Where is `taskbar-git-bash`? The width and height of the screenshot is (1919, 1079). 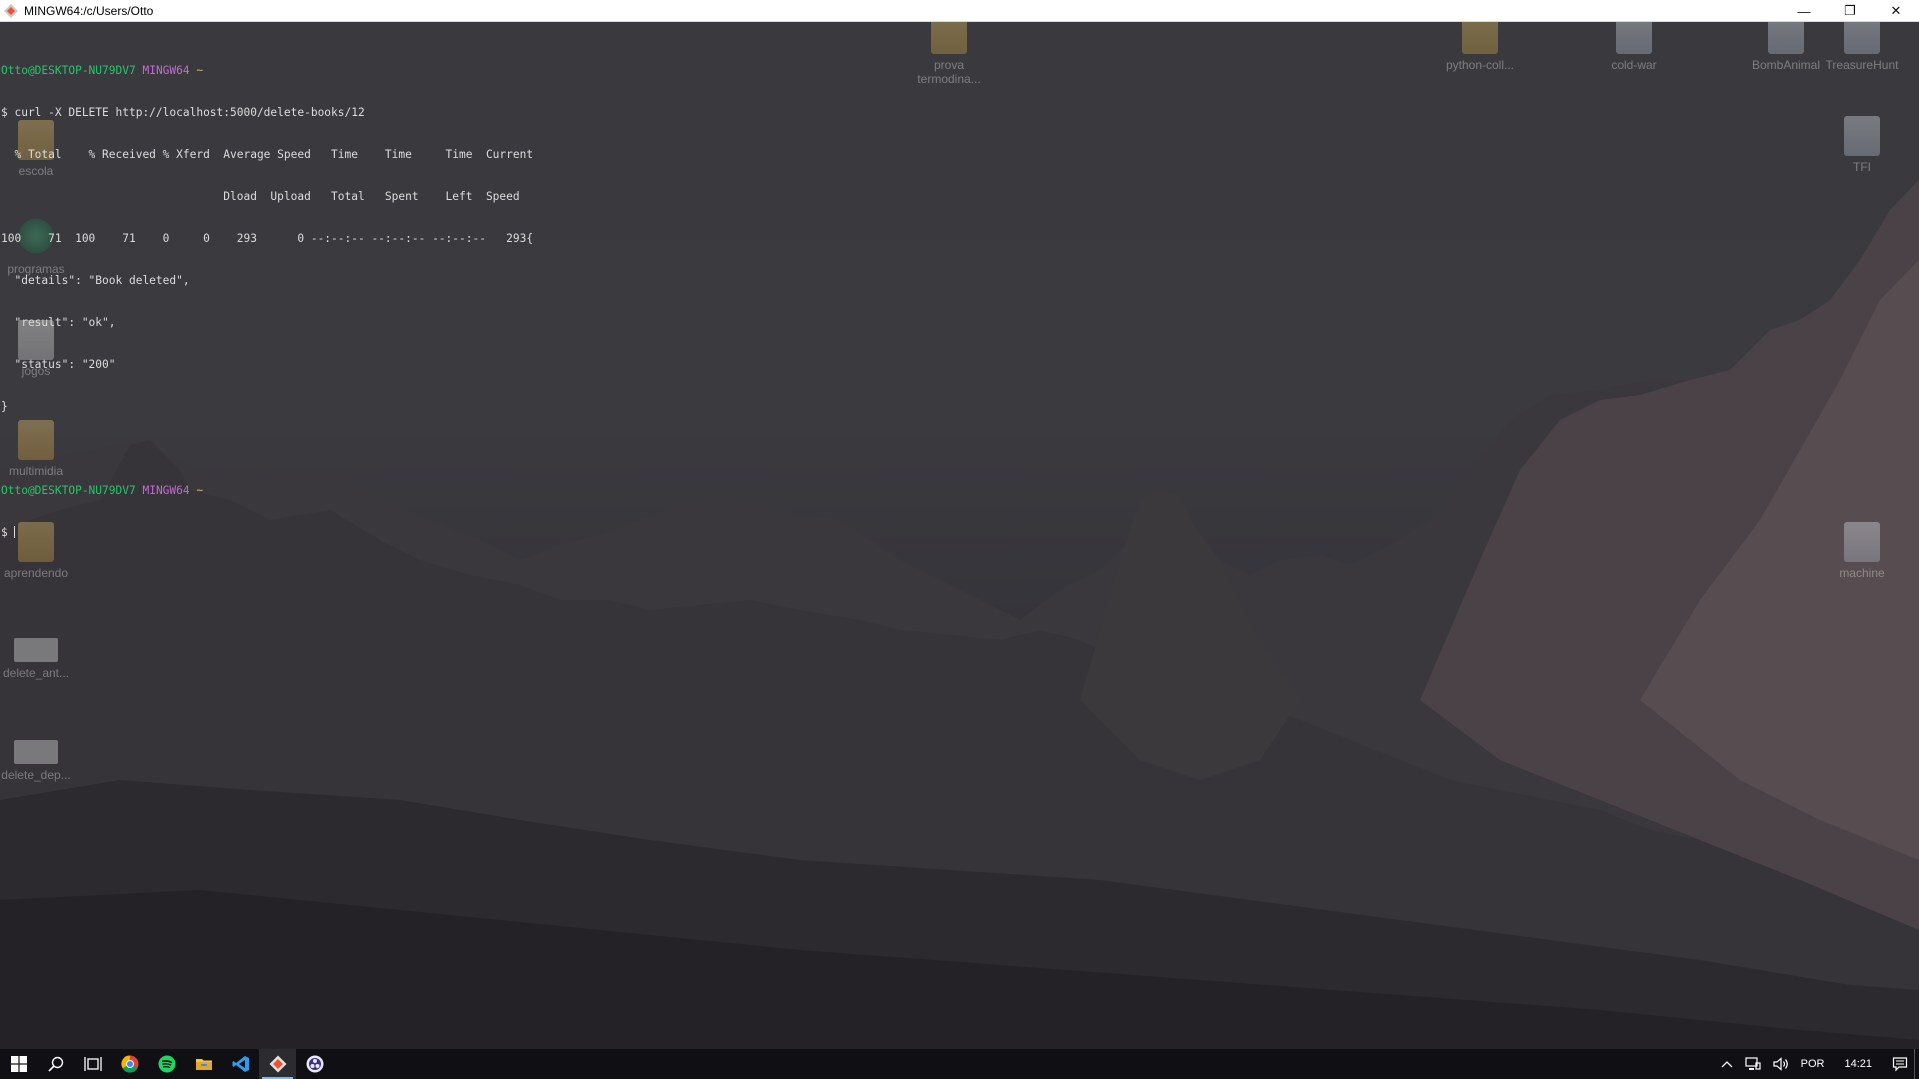
taskbar-git-bash is located at coordinates (277, 1064).